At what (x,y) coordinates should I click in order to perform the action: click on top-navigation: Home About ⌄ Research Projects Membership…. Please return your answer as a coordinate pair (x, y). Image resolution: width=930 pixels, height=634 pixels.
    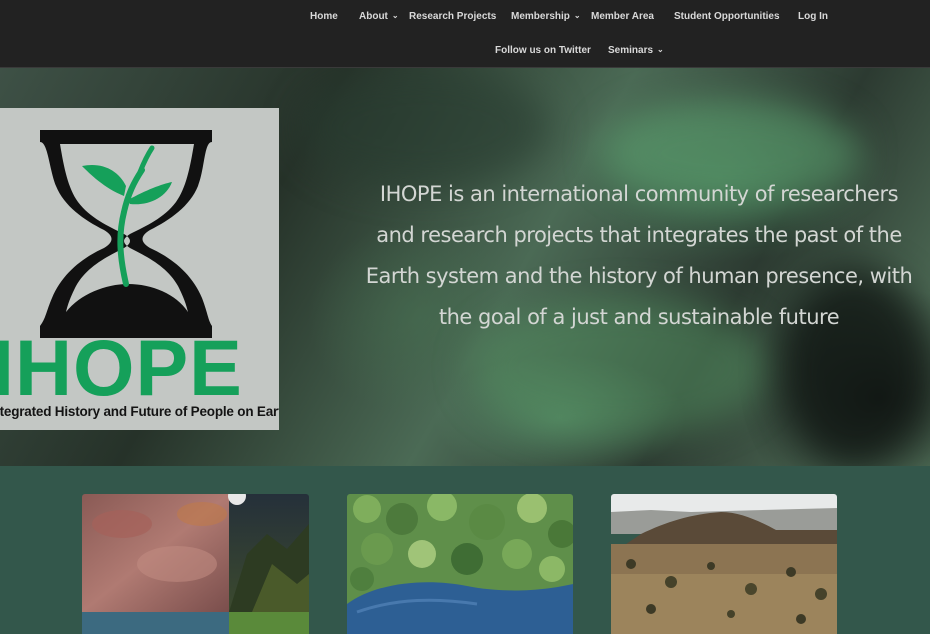
    Looking at the image, I should click on (465, 34).